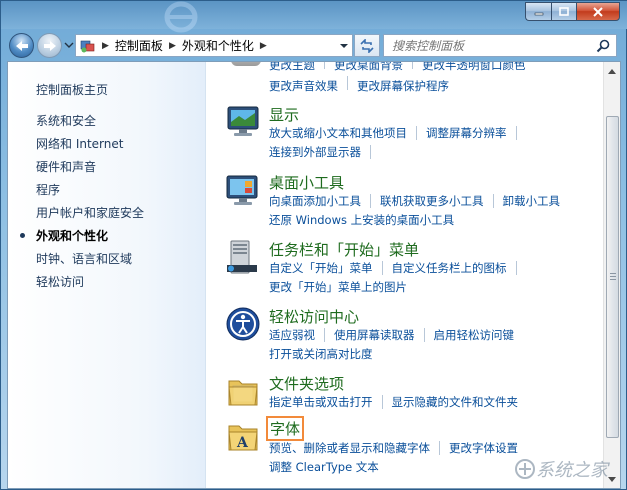 The height and width of the screenshot is (490, 627). Describe the element at coordinates (321, 354) in the screenshot. I see `link-high-contrast: 打开或关闭高对比度` at that location.